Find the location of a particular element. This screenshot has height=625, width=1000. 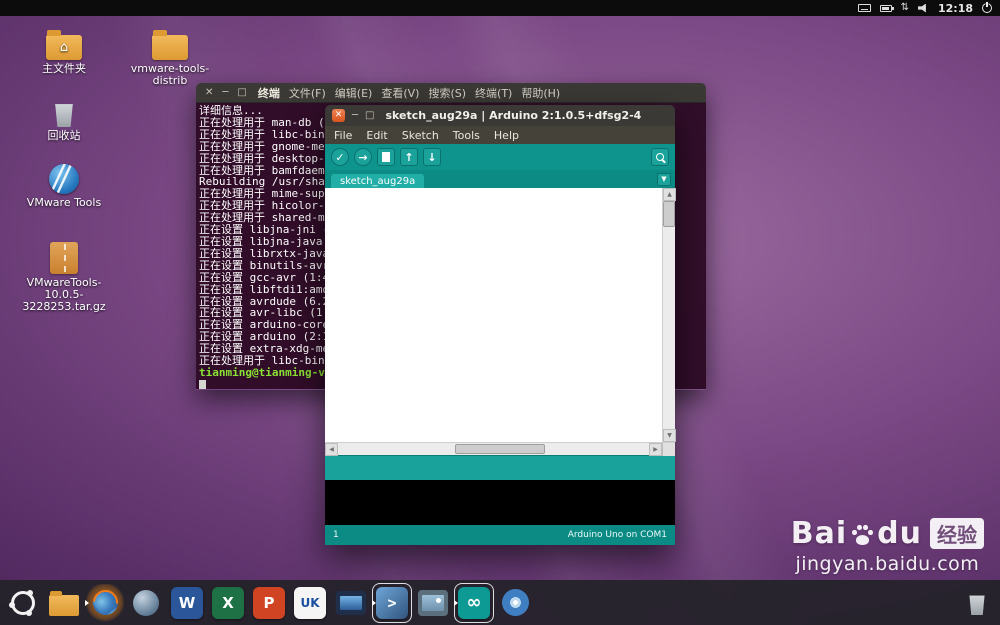

vmware-icon is located at coordinates (64, 179).